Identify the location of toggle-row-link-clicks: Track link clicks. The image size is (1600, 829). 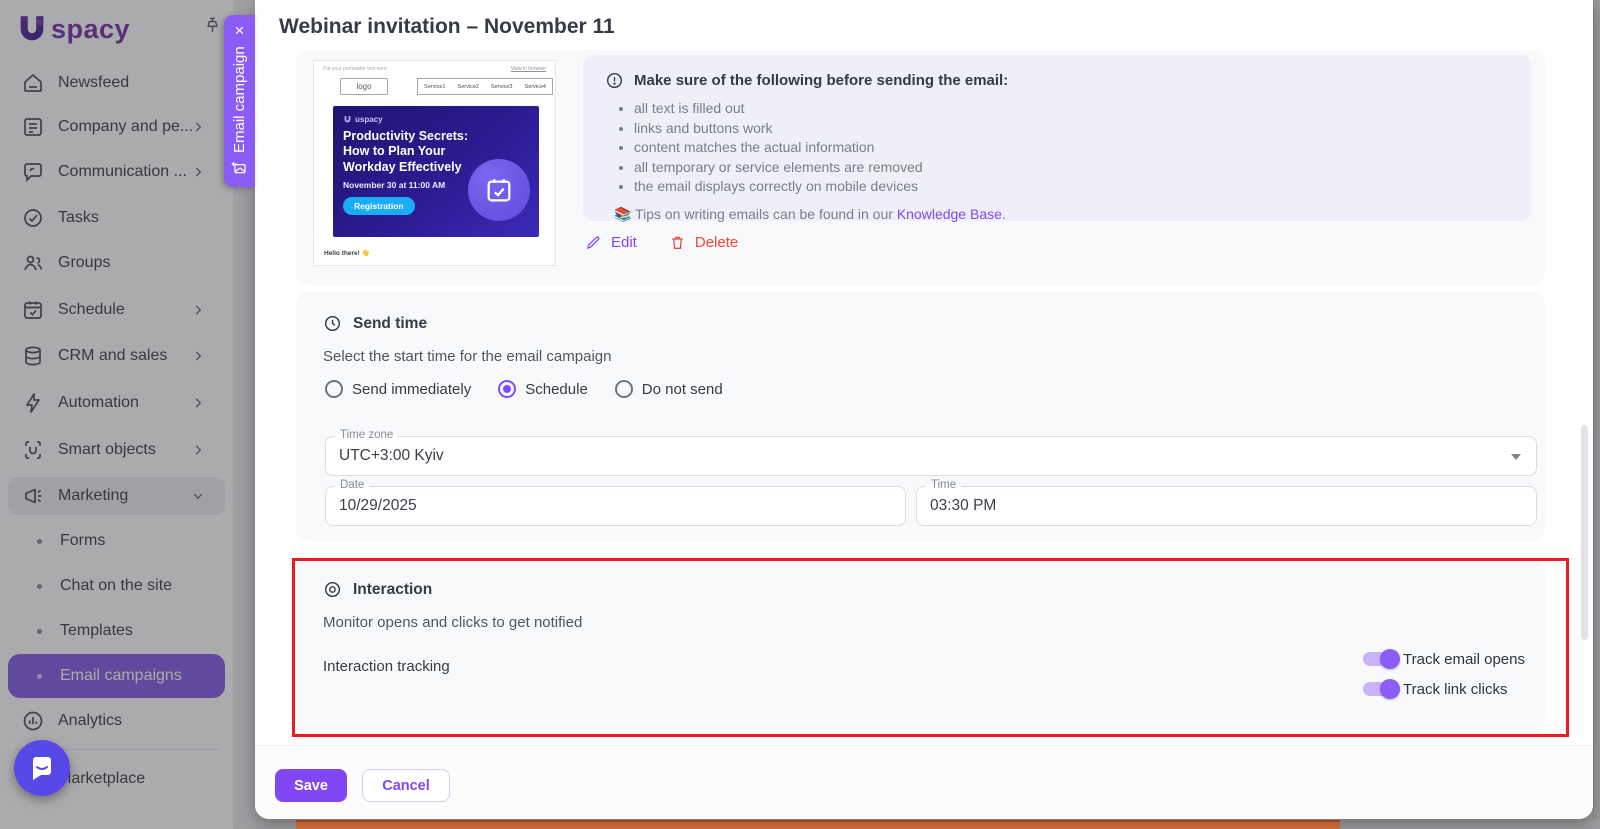
(1444, 689).